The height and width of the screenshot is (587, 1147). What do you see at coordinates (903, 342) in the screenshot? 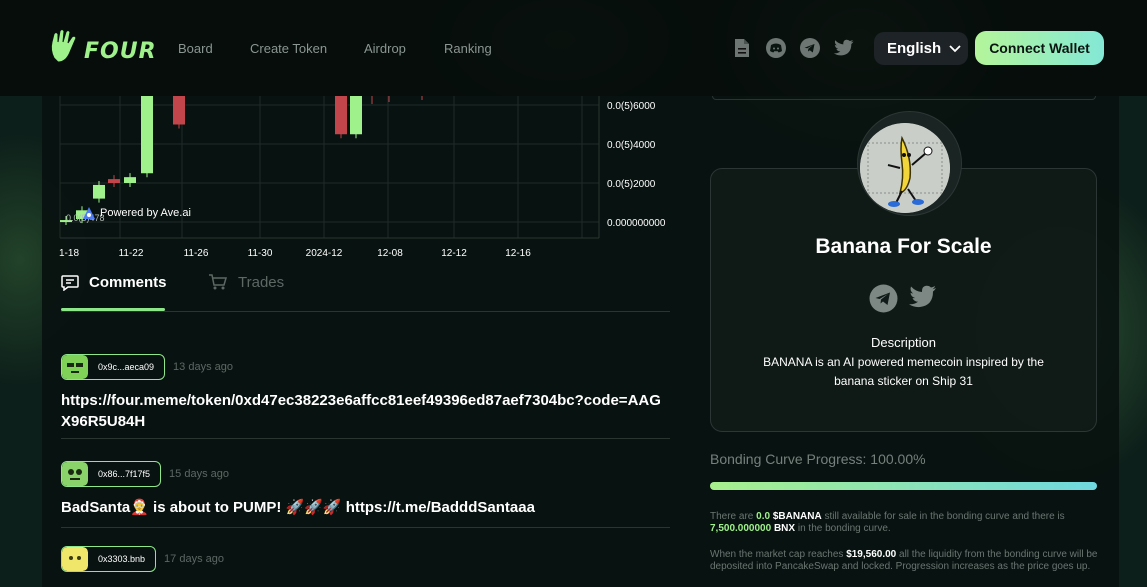
I see `description-title: Description` at bounding box center [903, 342].